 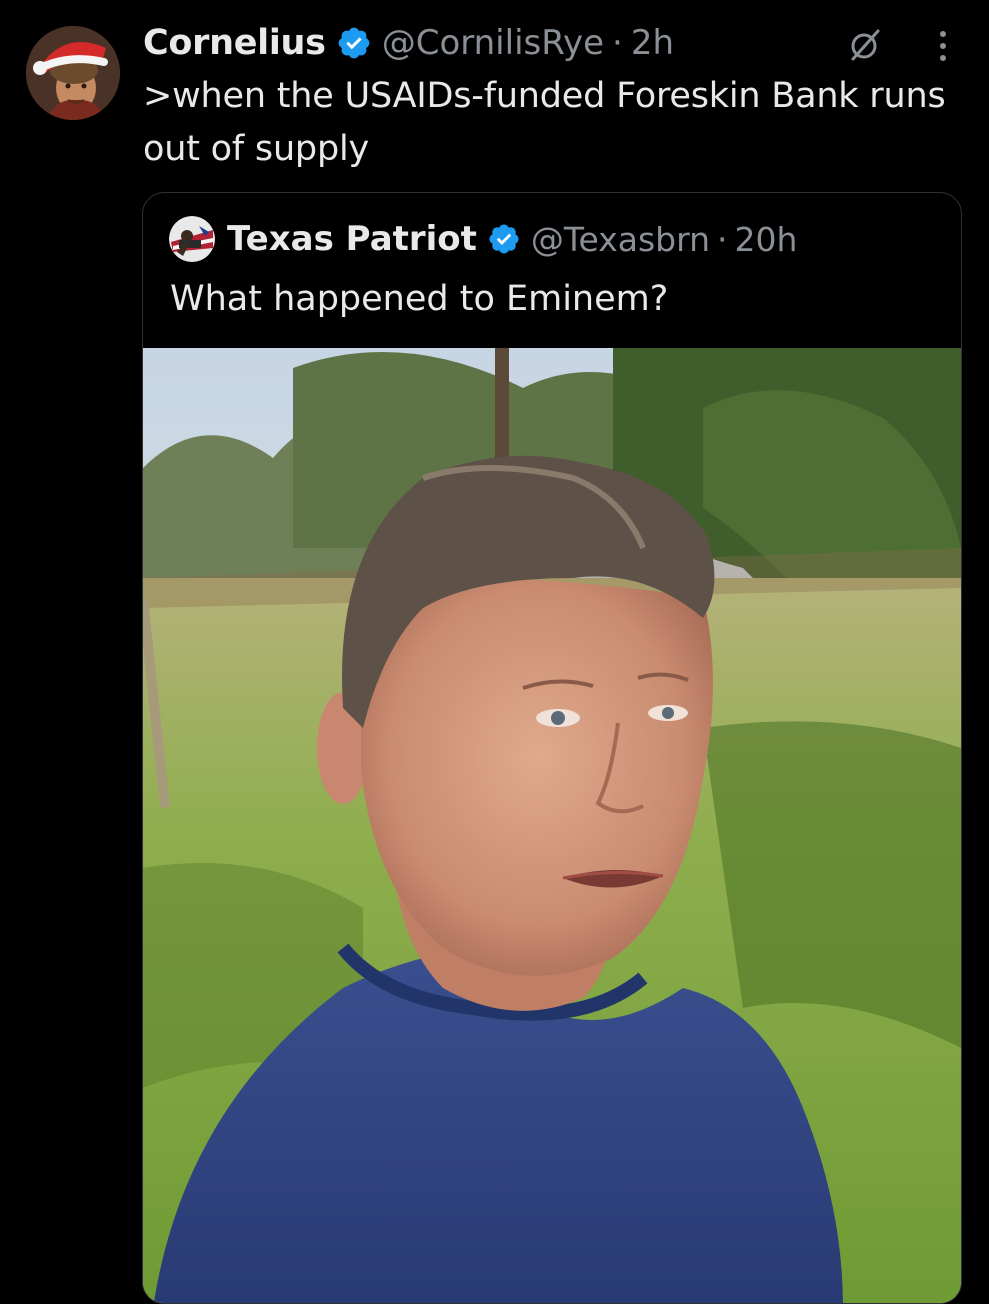 I want to click on more-vertical-icon, so click(x=943, y=46).